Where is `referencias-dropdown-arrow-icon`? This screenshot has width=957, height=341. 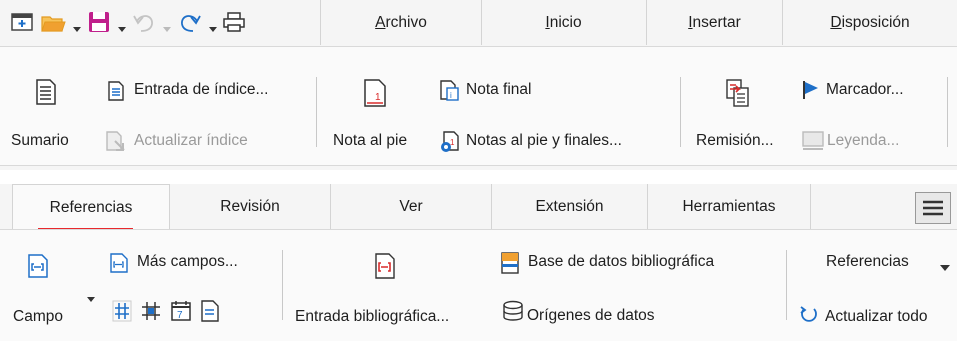 referencias-dropdown-arrow-icon is located at coordinates (945, 265).